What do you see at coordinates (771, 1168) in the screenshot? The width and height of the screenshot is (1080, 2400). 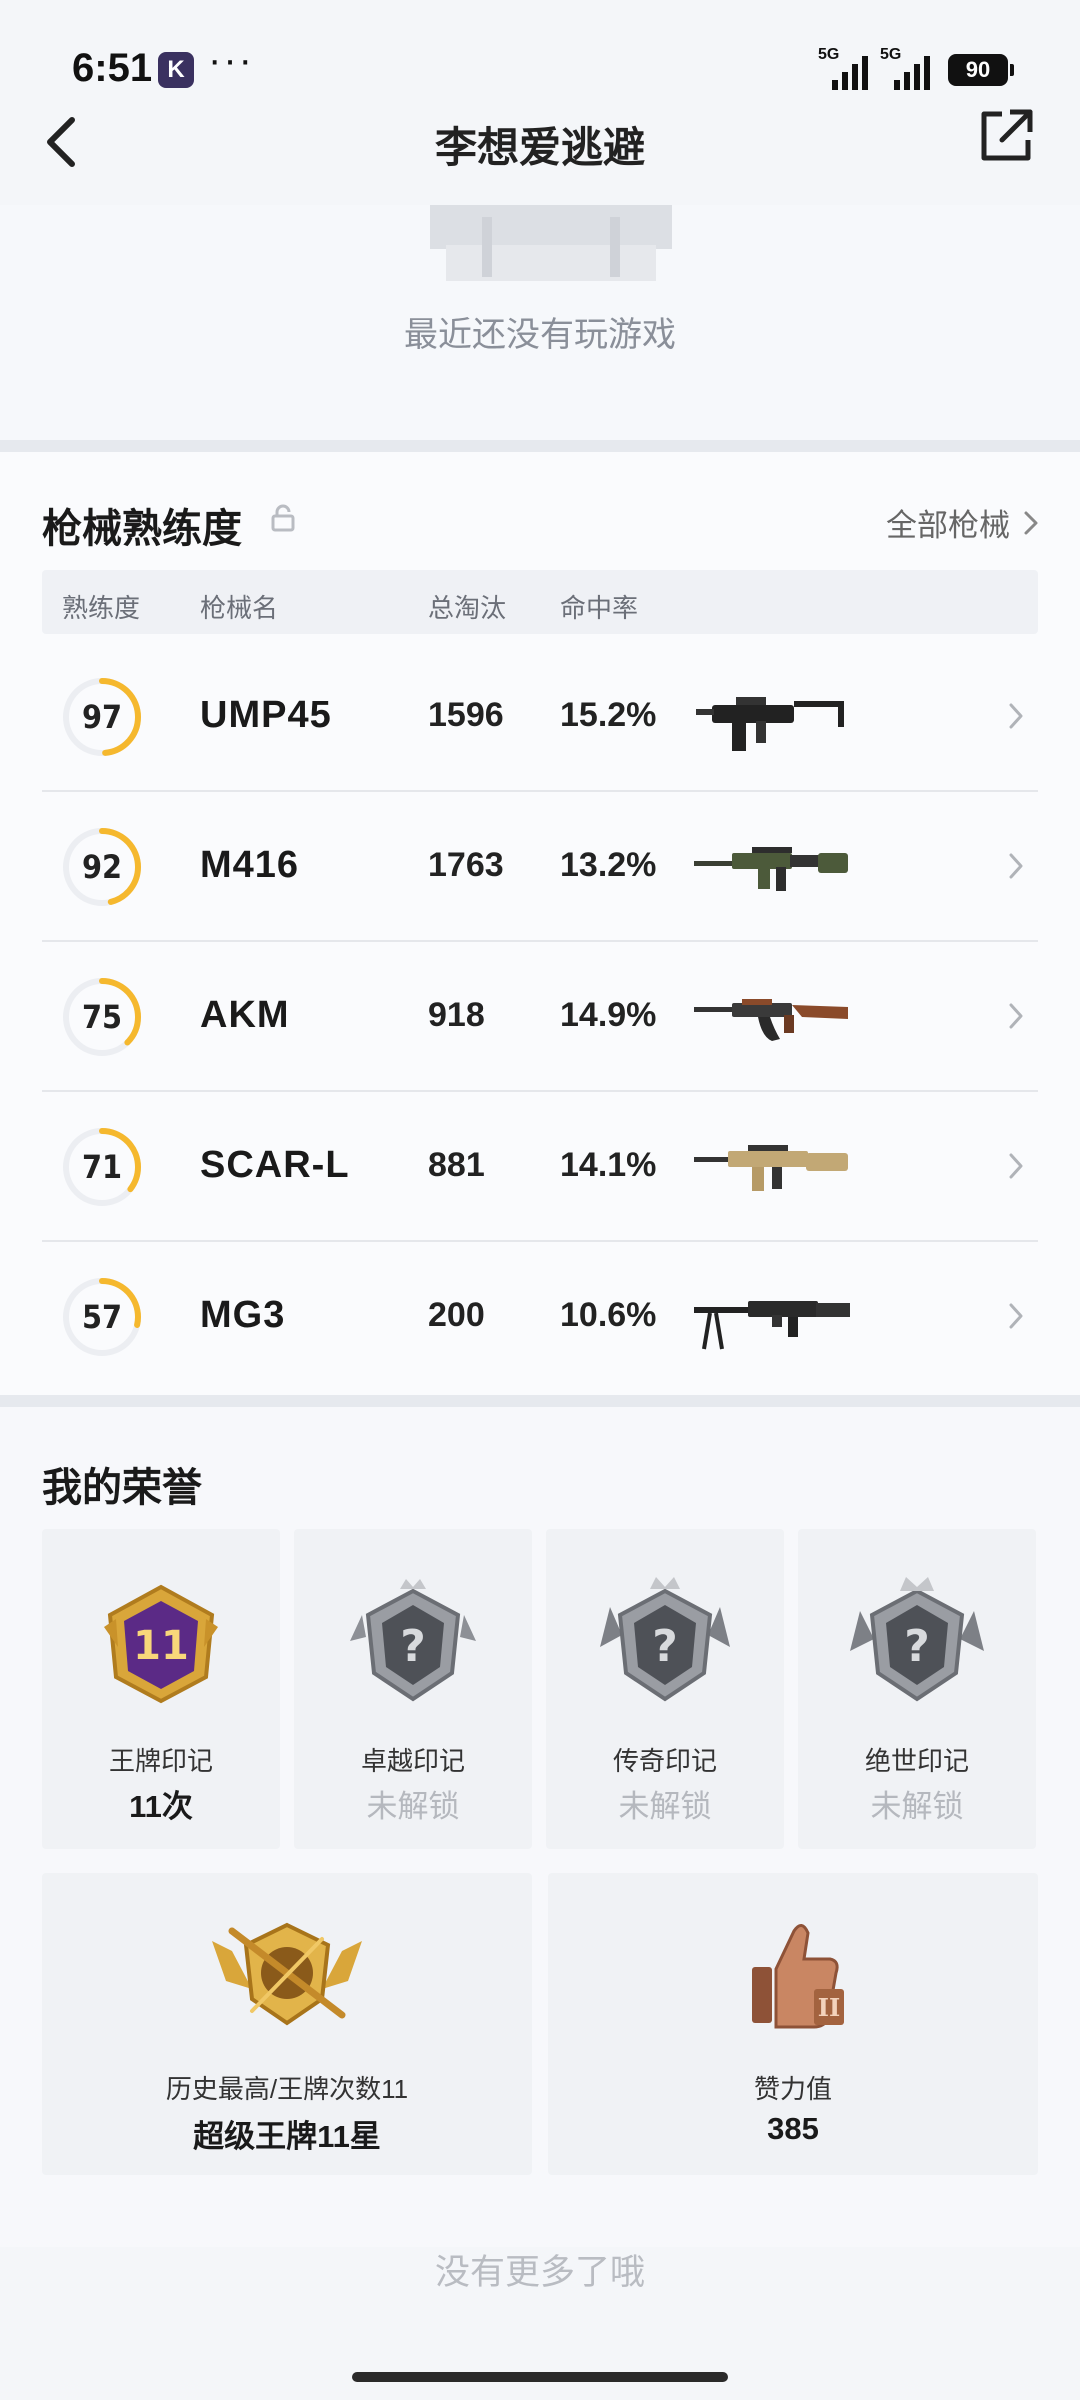 I see `scar-l-gun-icon` at bounding box center [771, 1168].